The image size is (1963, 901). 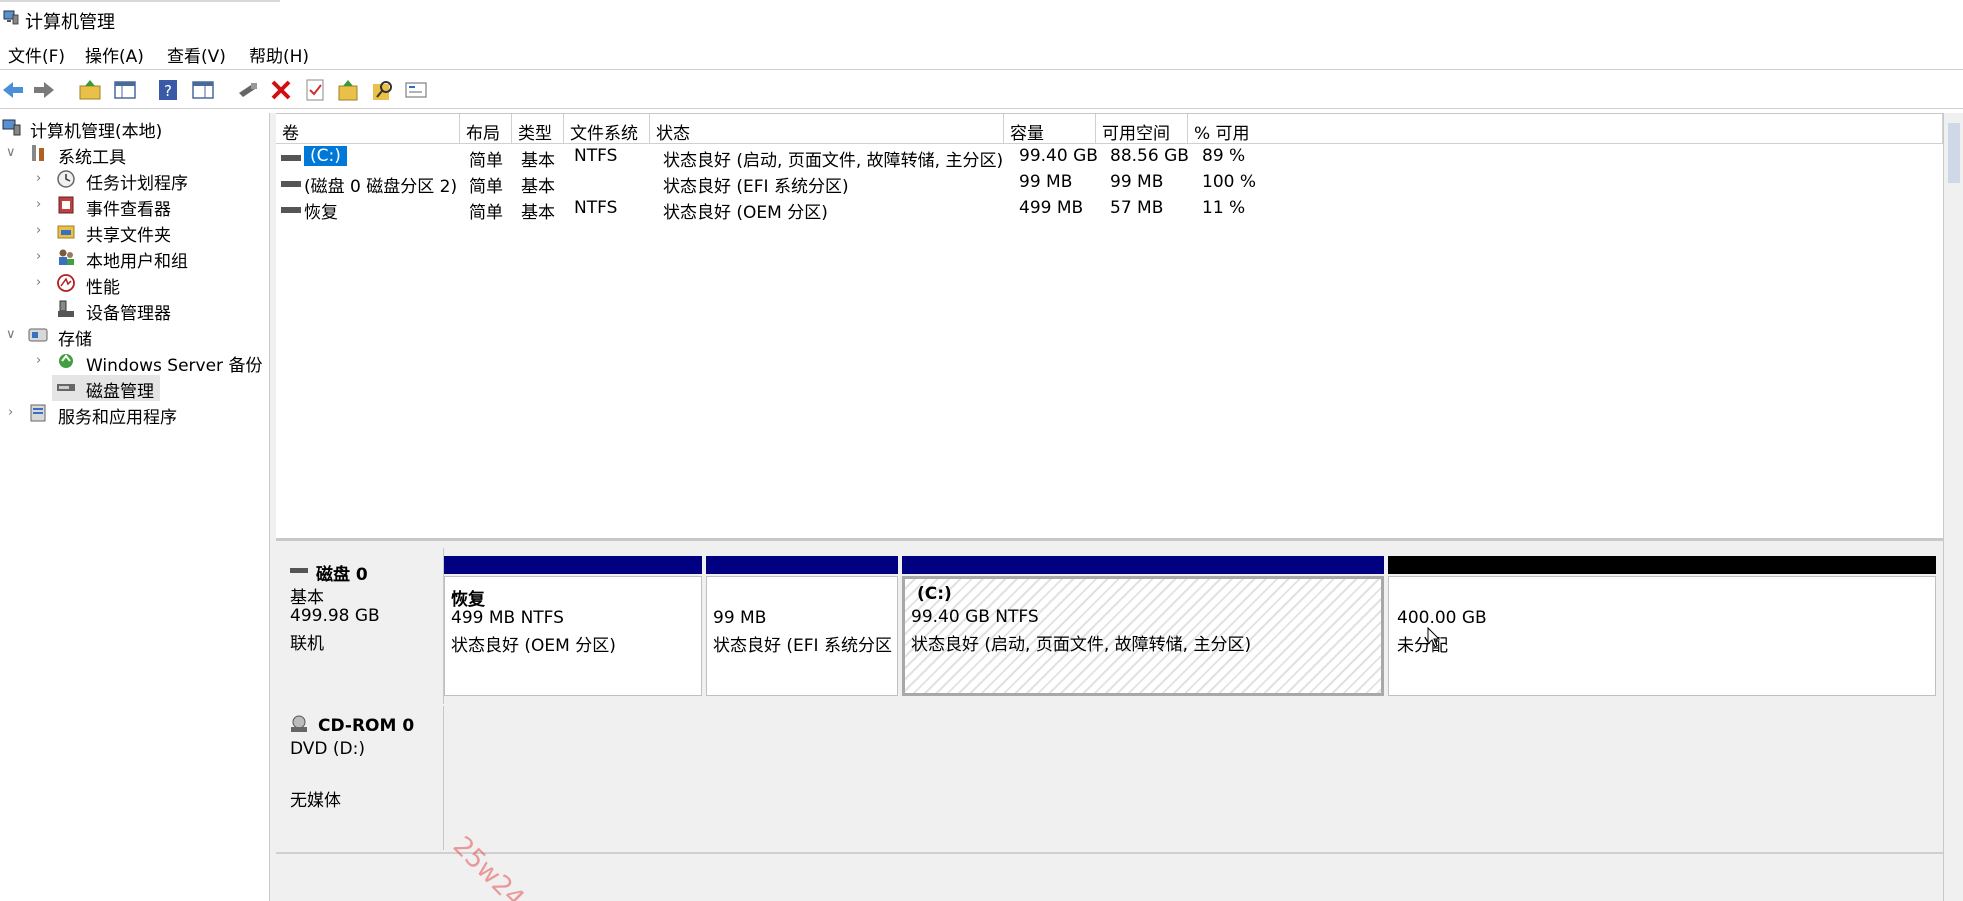 What do you see at coordinates (1434, 637) in the screenshot?
I see `mouse-cursor-icon` at bounding box center [1434, 637].